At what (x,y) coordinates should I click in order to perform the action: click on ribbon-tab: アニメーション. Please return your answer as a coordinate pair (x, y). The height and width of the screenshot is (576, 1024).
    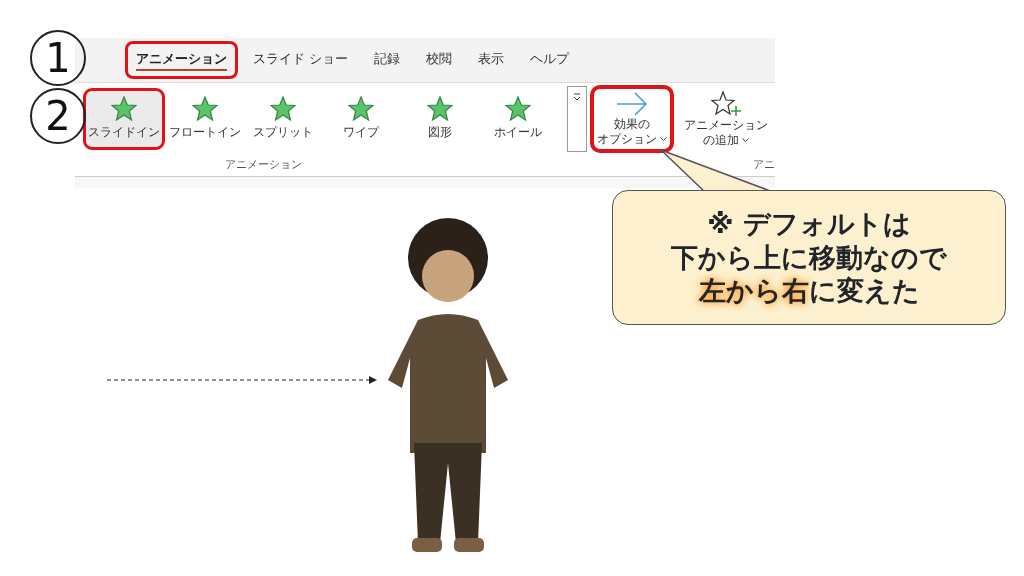
    Looking at the image, I should click on (181, 60).